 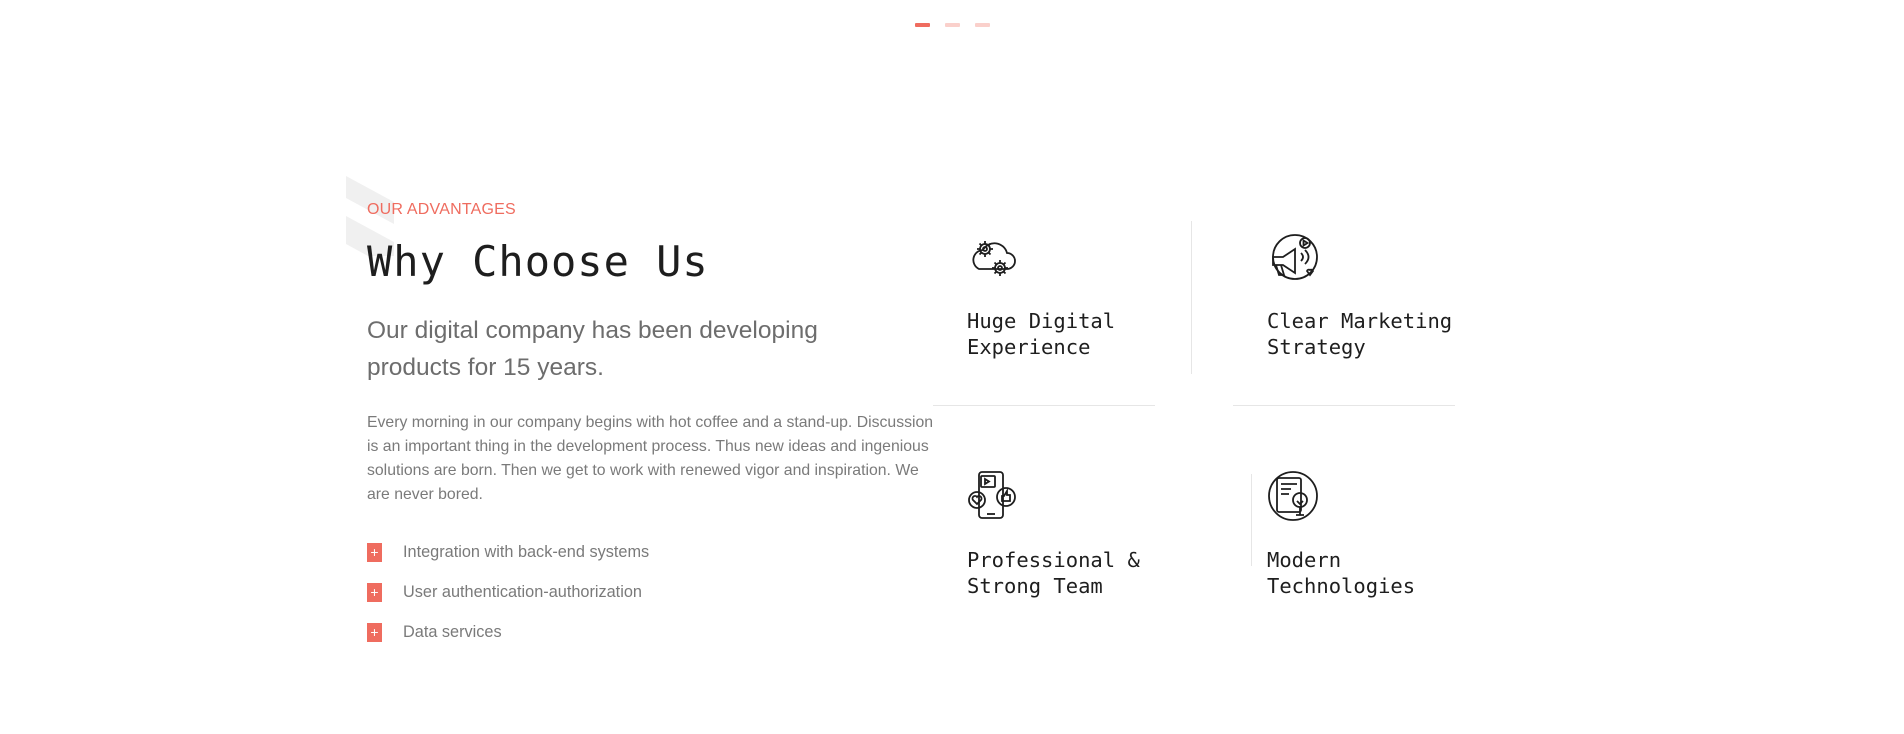 I want to click on slider-pagination, so click(x=952, y=25).